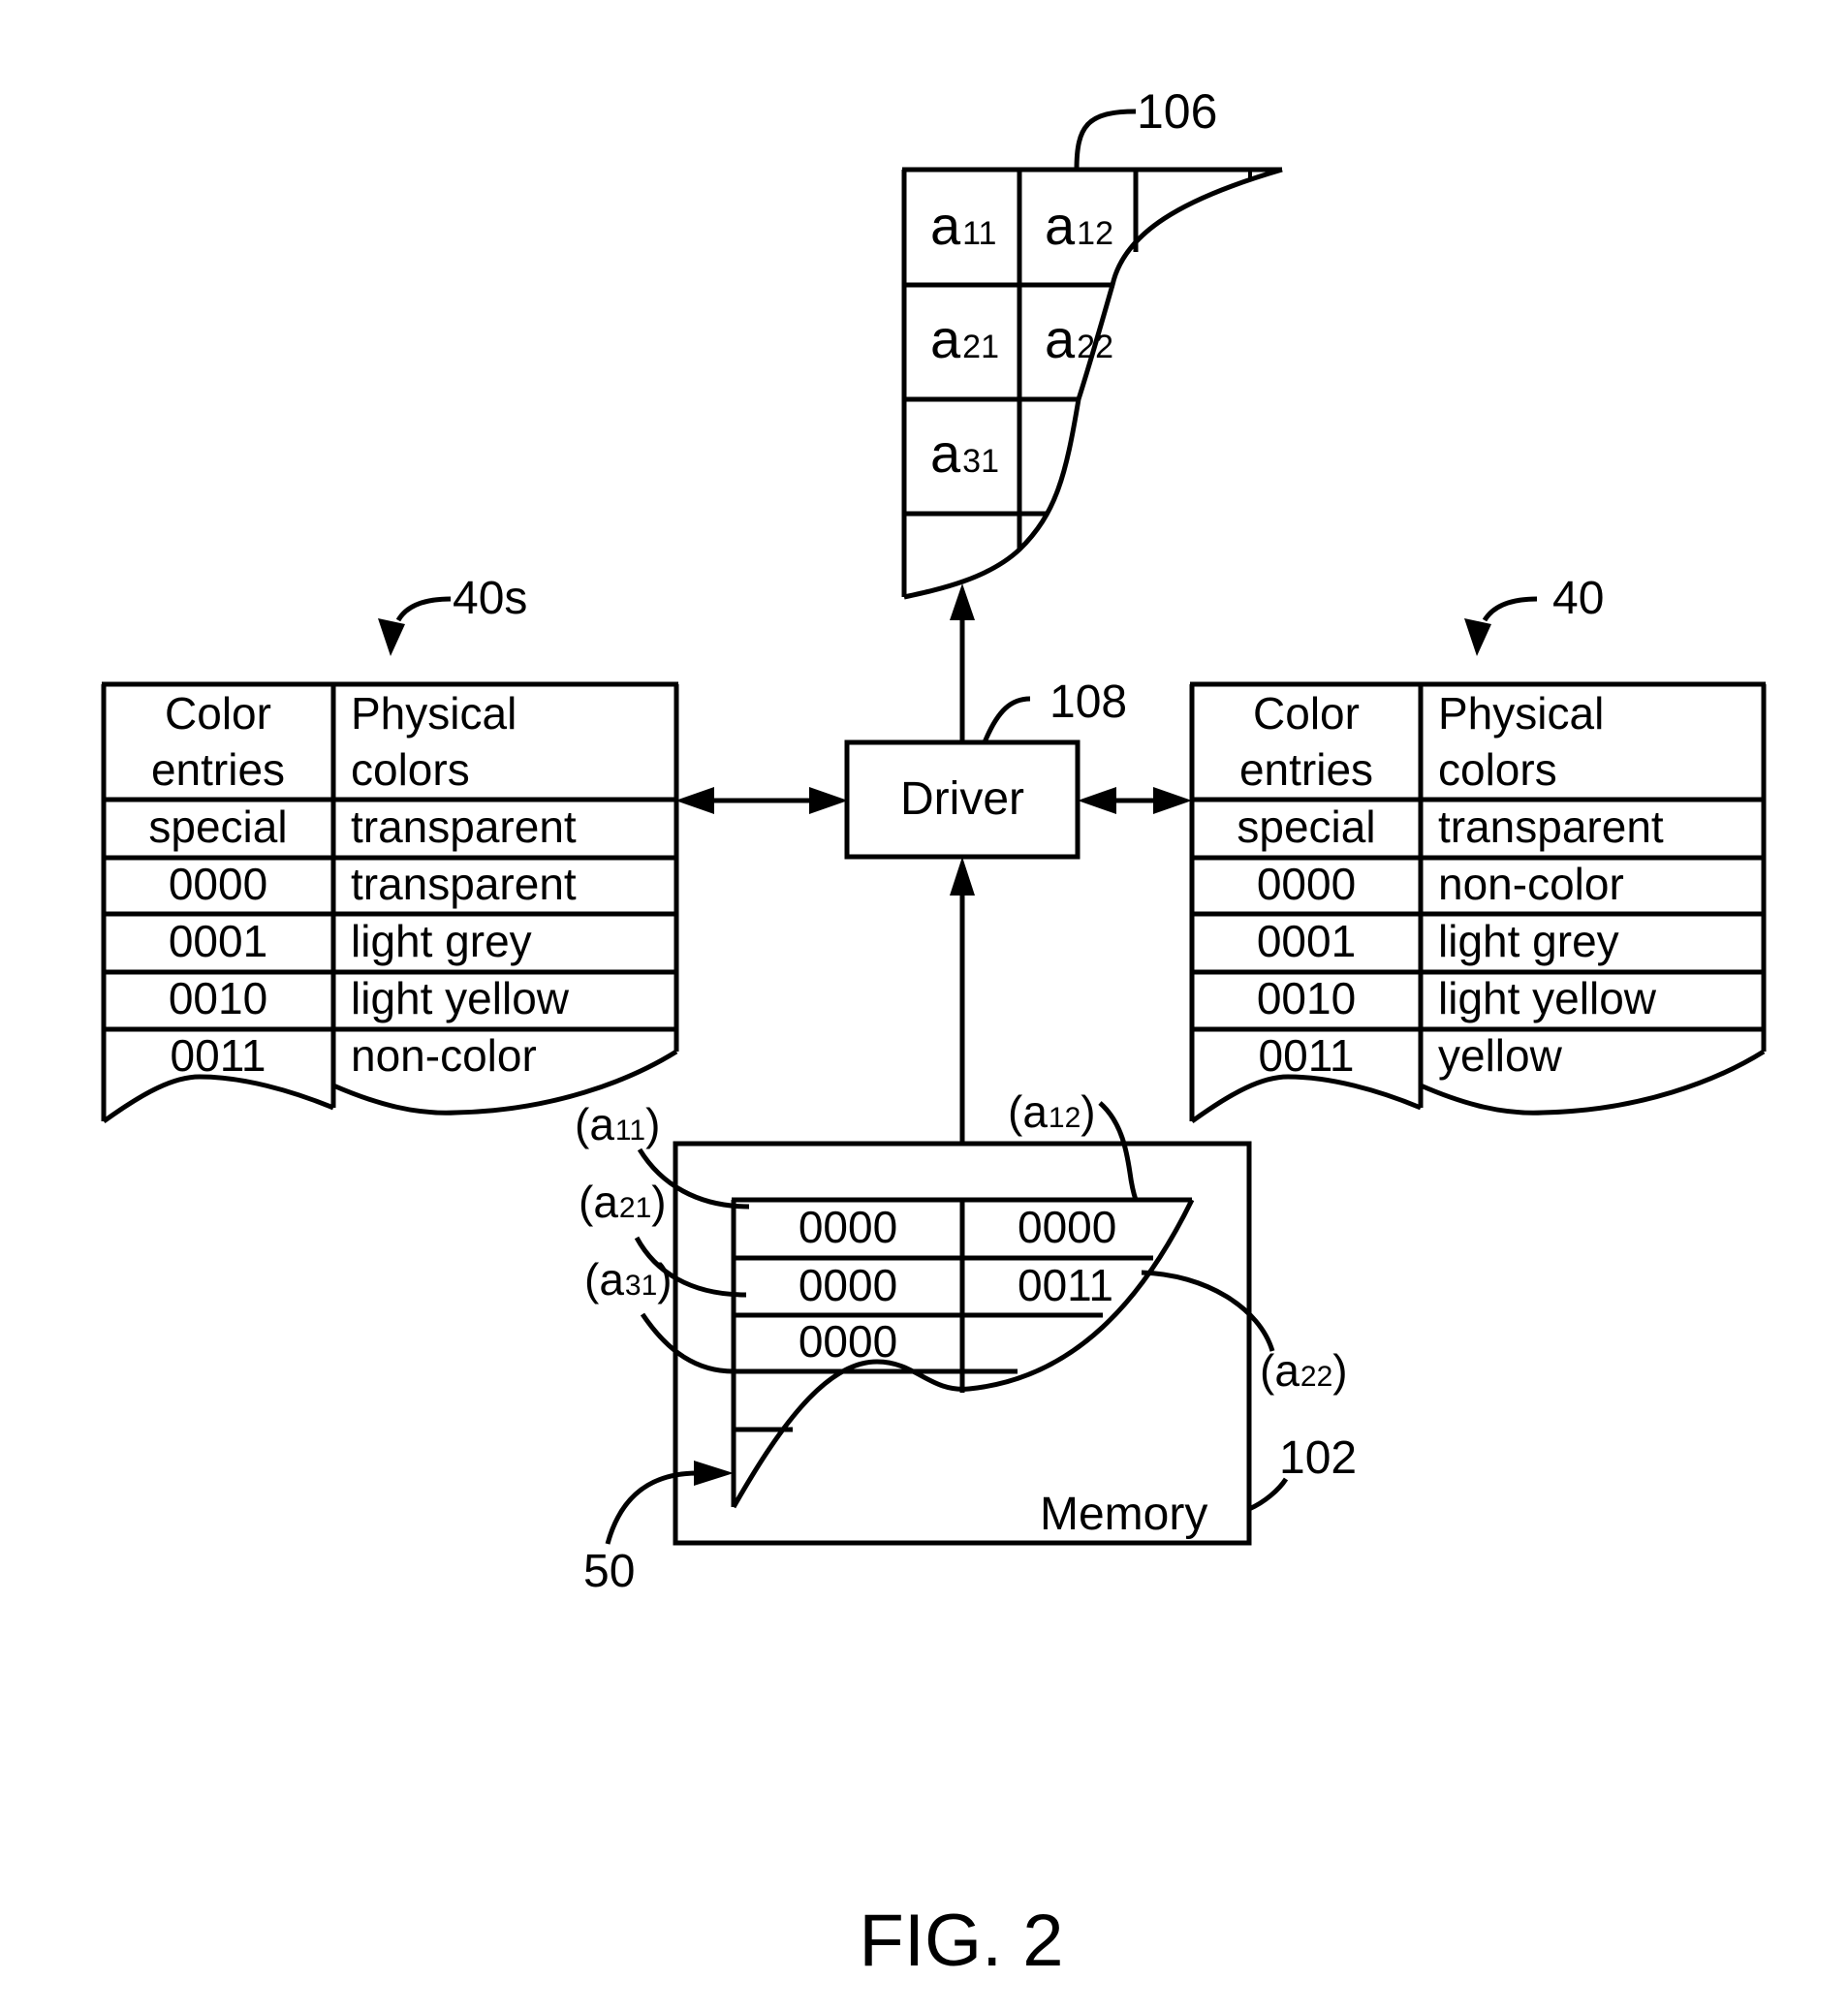  Describe the element at coordinates (609, 1571) in the screenshot. I see `ref-50-label: 50` at that location.